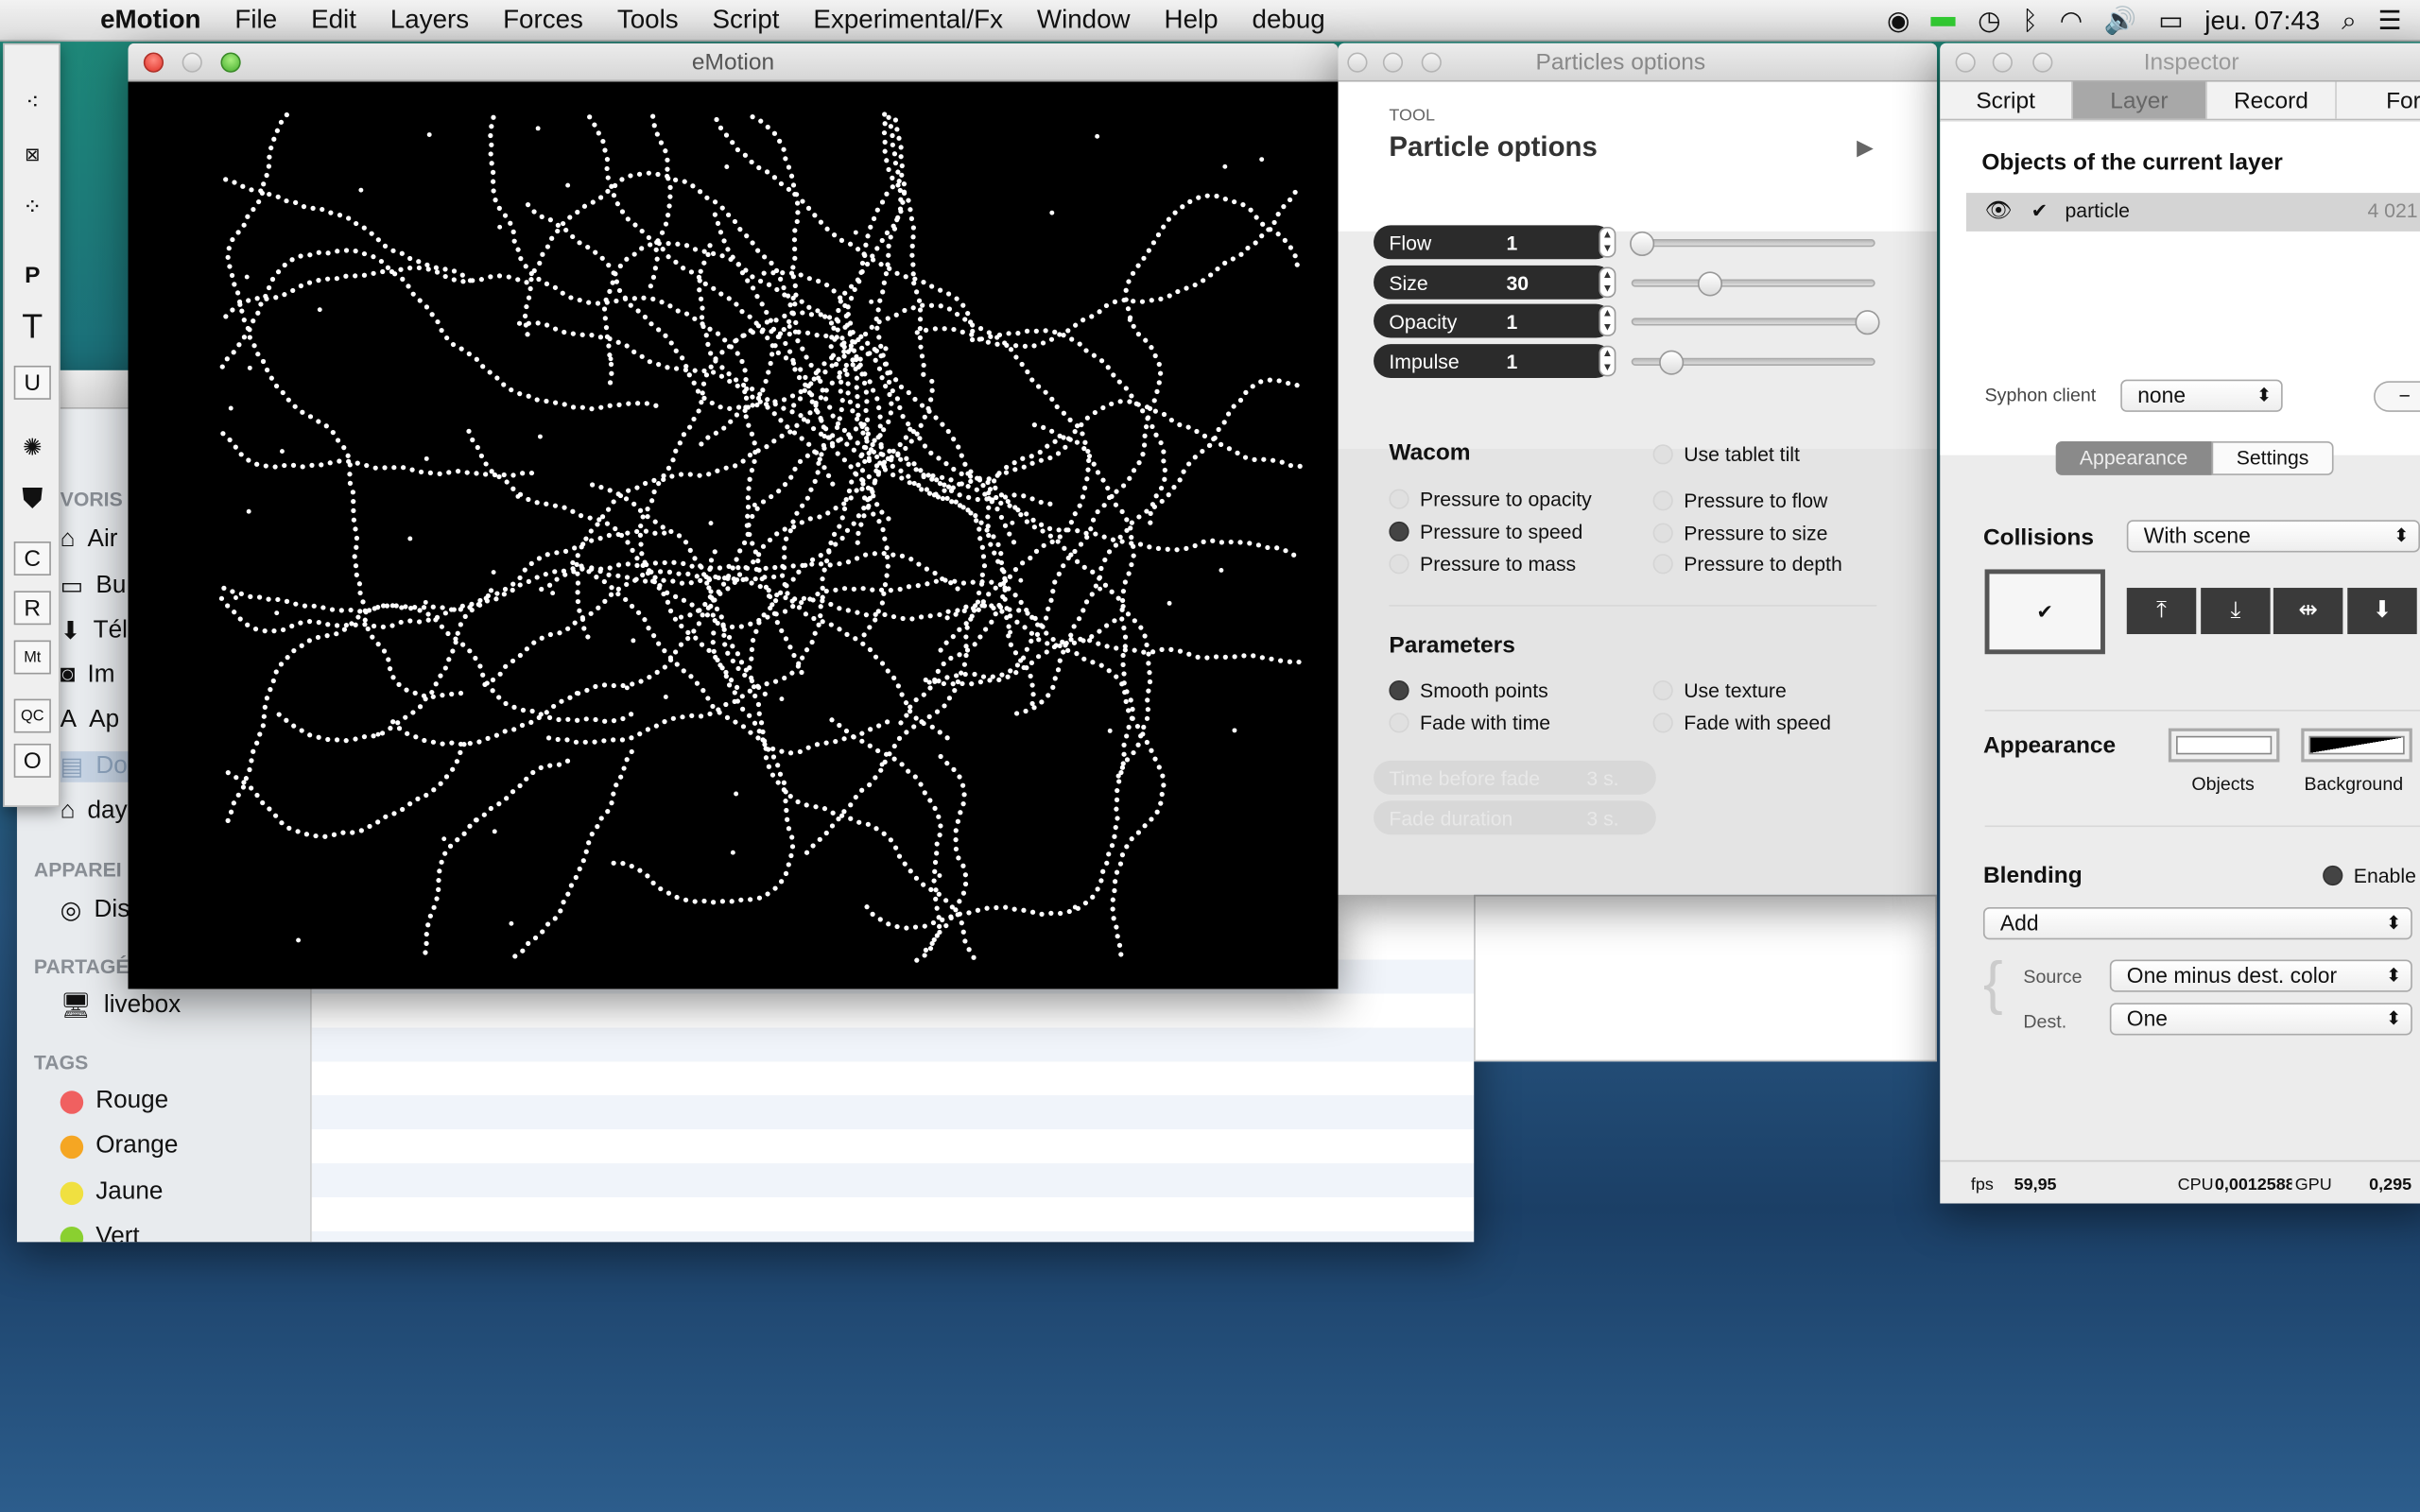 This screenshot has width=2420, height=1512. I want to click on field-impulse: Impulse 1 ▲ ▼, so click(1495, 361).